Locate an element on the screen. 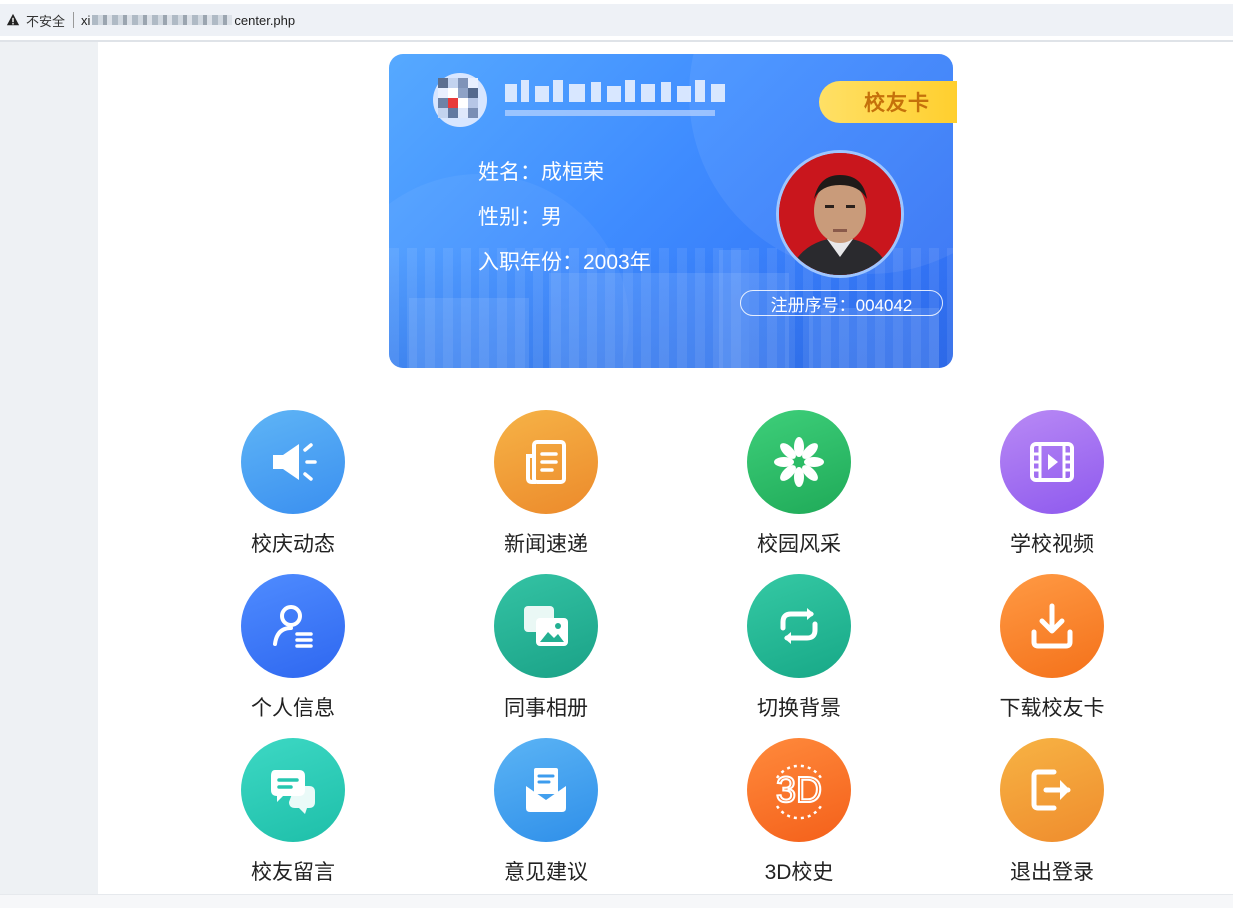 This screenshot has height=908, width=1233. menu-item: 学校视频 is located at coordinates (1052, 485).